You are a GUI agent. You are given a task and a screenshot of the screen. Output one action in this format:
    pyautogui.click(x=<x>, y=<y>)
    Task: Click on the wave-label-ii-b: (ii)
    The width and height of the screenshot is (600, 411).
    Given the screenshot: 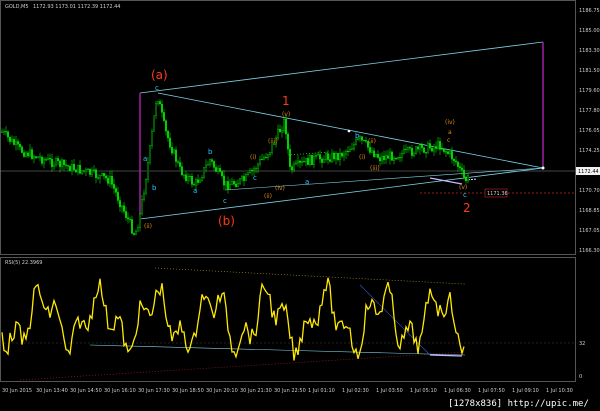 What is the action you would take?
    pyautogui.click(x=268, y=196)
    